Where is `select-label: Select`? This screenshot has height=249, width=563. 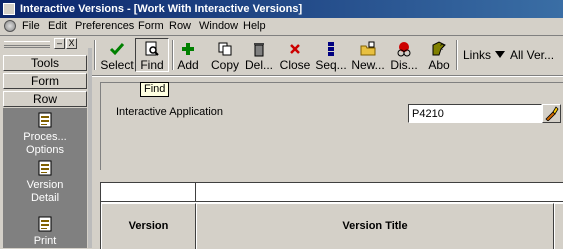 select-label: Select is located at coordinates (117, 65).